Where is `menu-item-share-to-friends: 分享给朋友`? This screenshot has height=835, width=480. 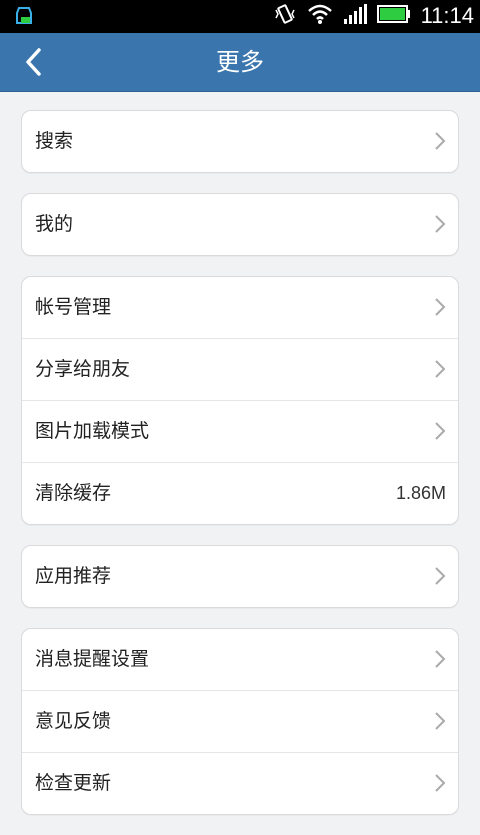 menu-item-share-to-friends: 分享给朋友 is located at coordinates (240, 369).